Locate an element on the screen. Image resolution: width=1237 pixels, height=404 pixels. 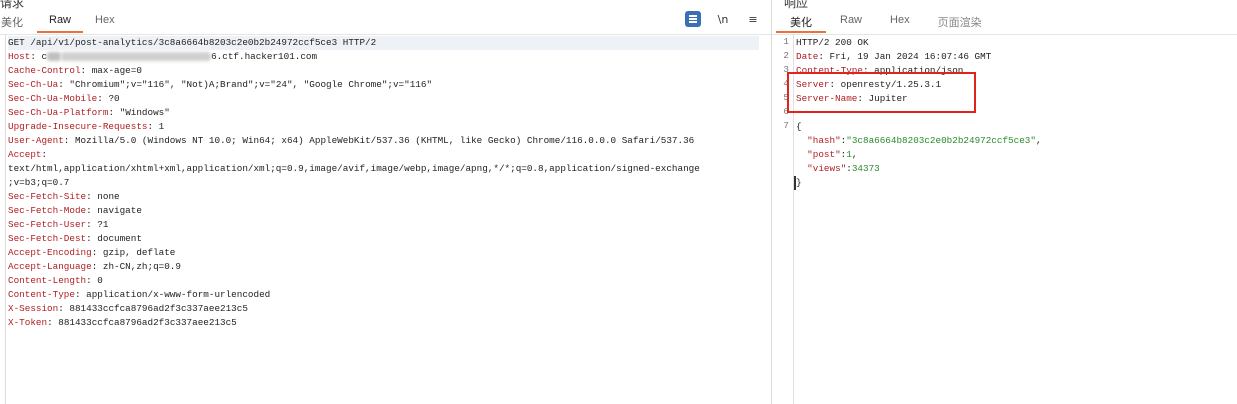
response-tab-pretty: 美化 is located at coordinates (801, 22).